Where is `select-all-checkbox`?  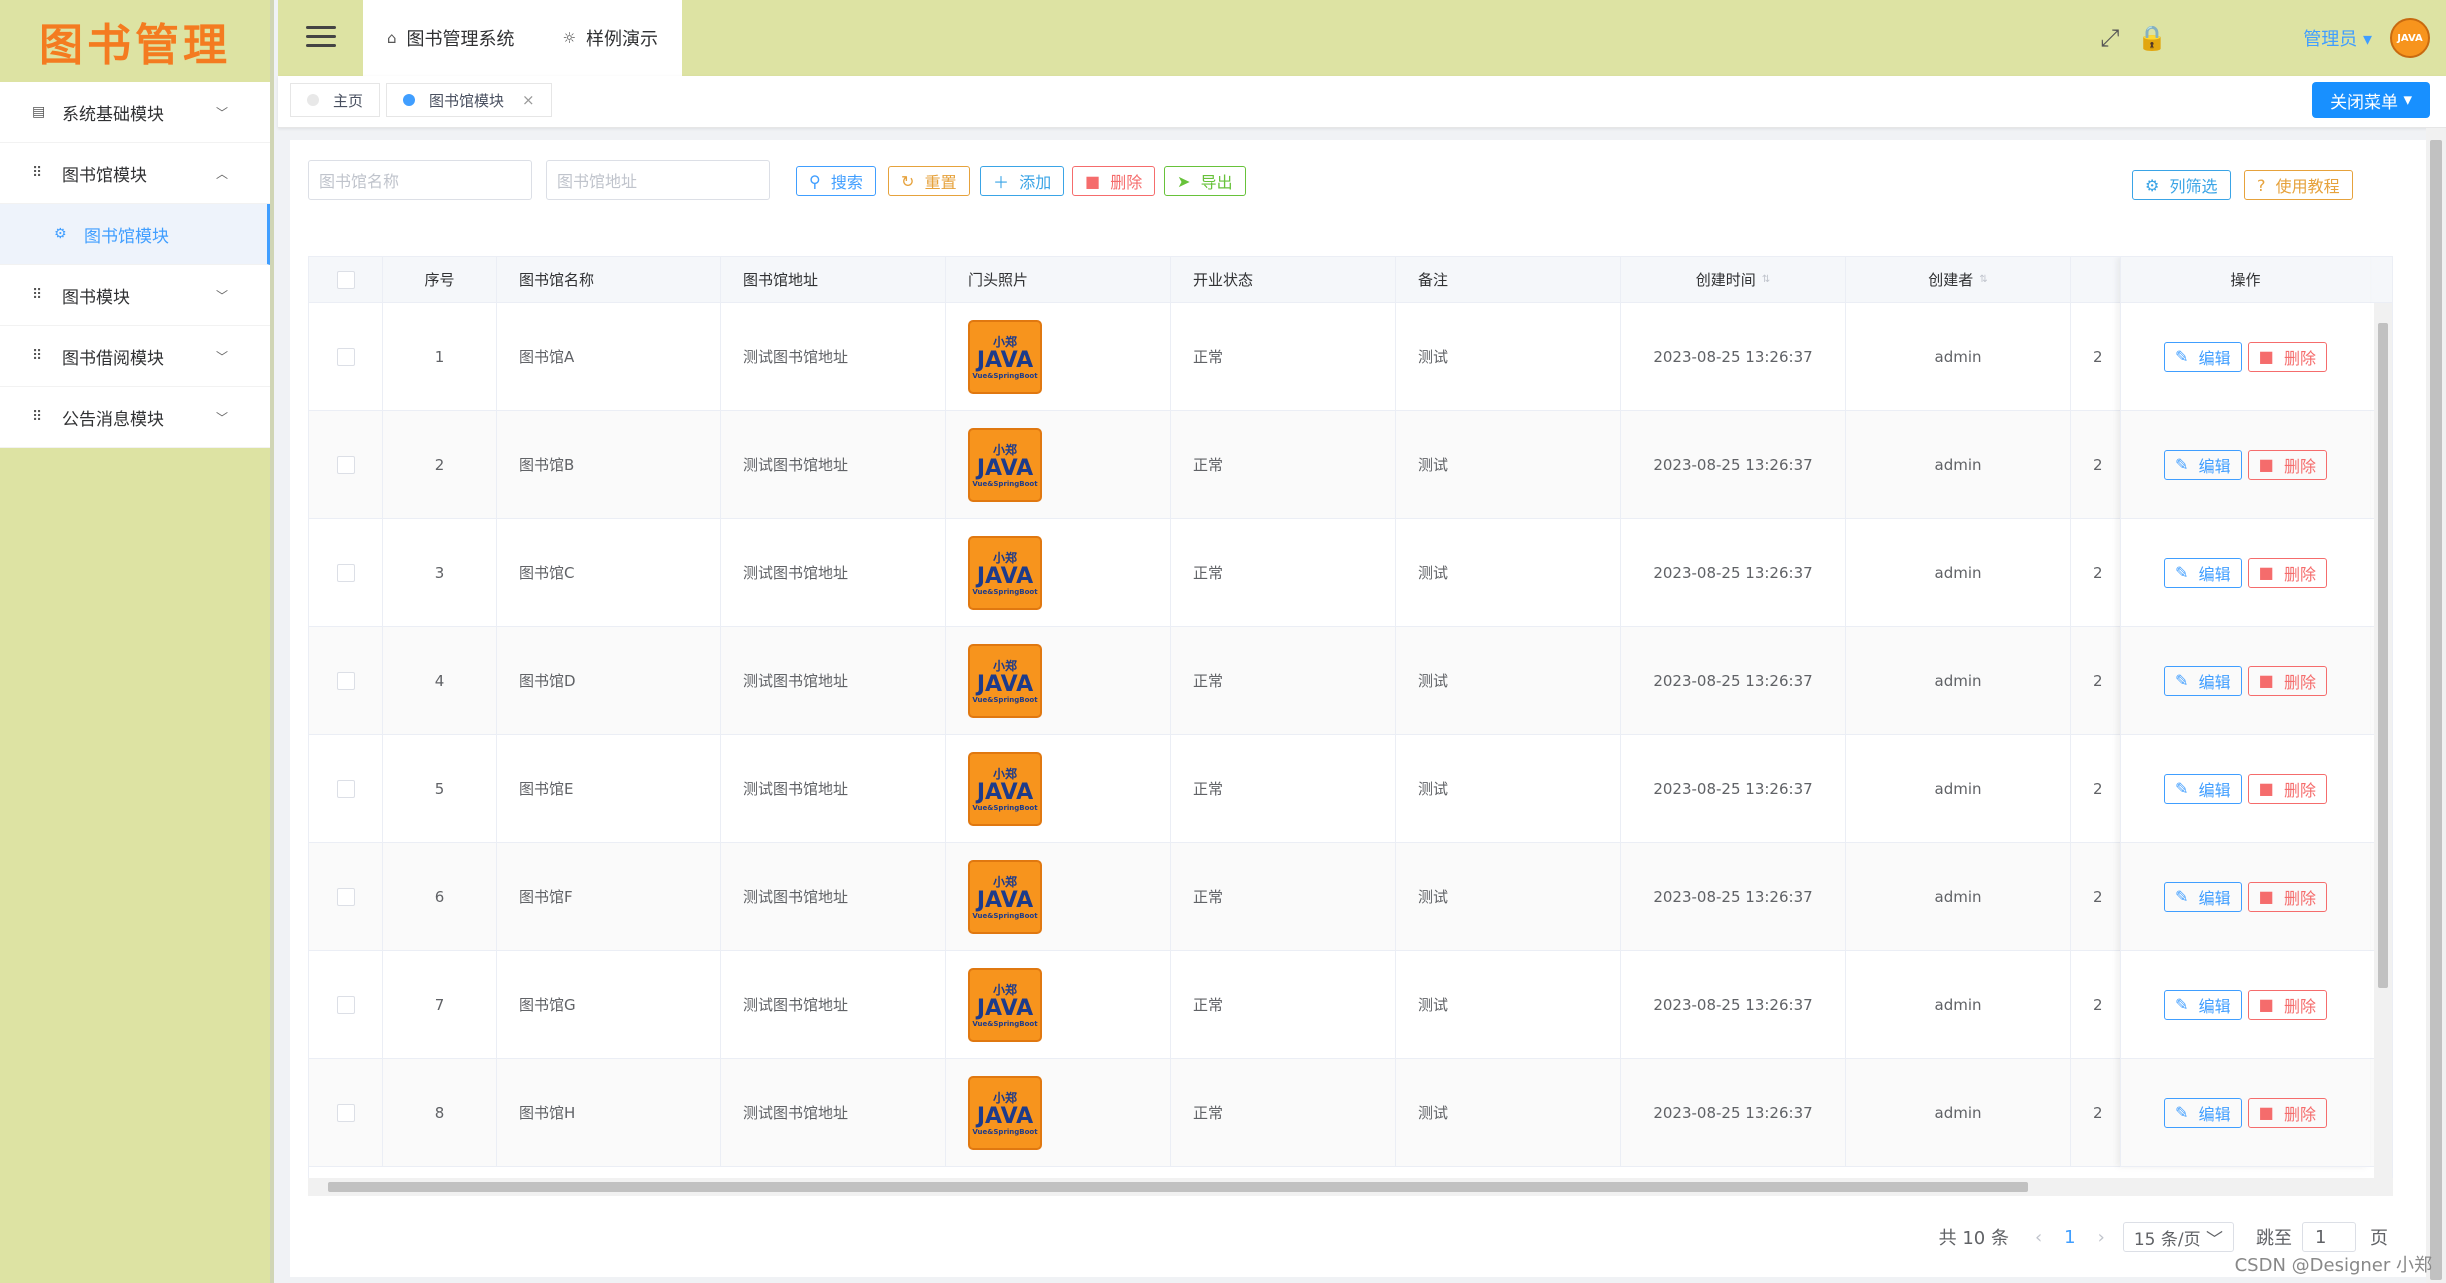 select-all-checkbox is located at coordinates (346, 279).